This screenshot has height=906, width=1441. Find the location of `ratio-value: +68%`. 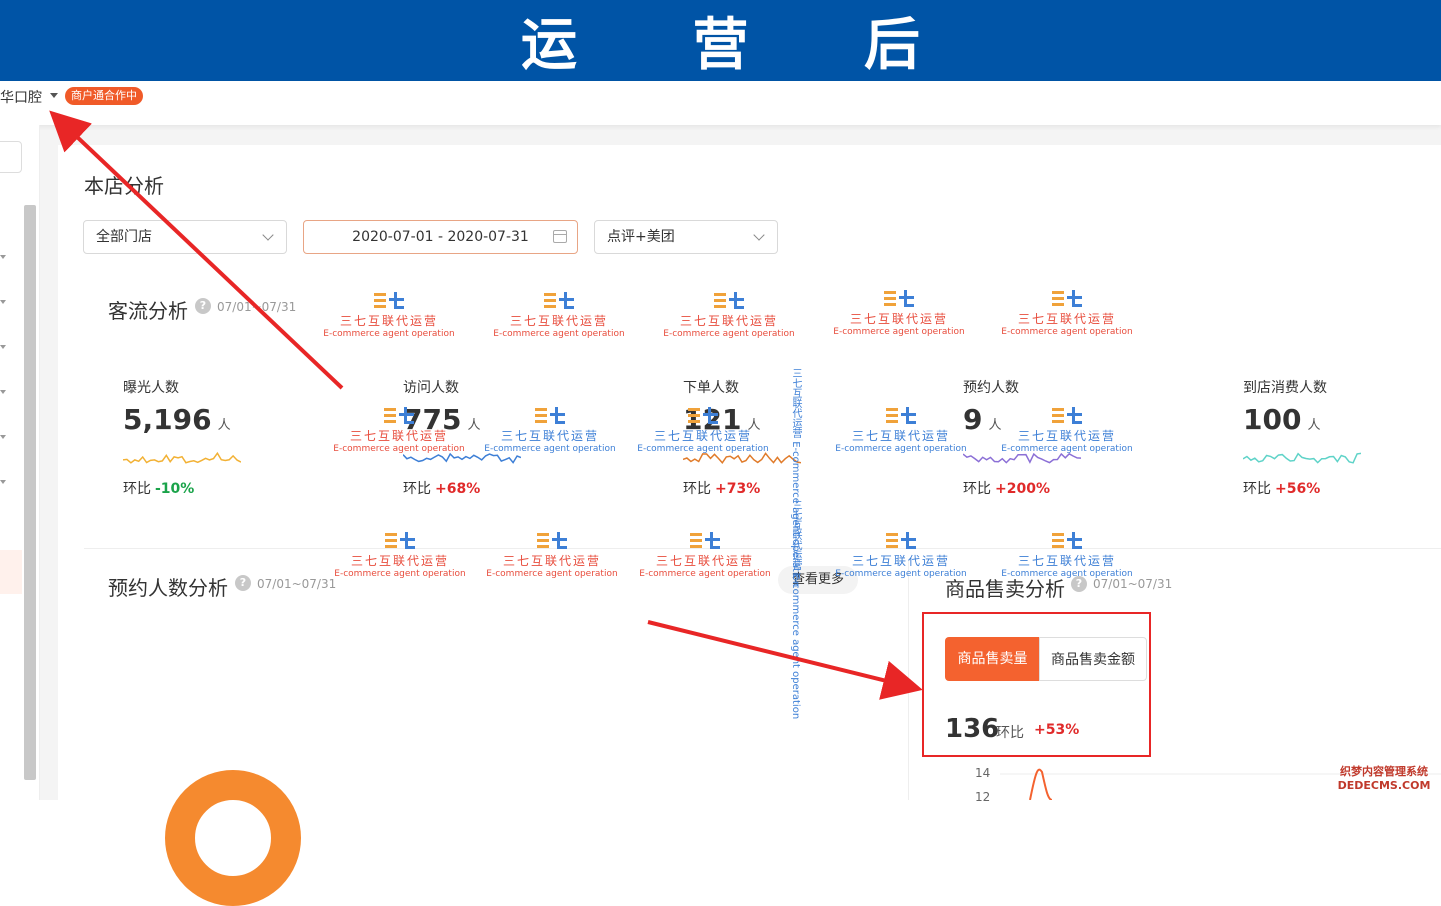

ratio-value: +68% is located at coordinates (458, 489).